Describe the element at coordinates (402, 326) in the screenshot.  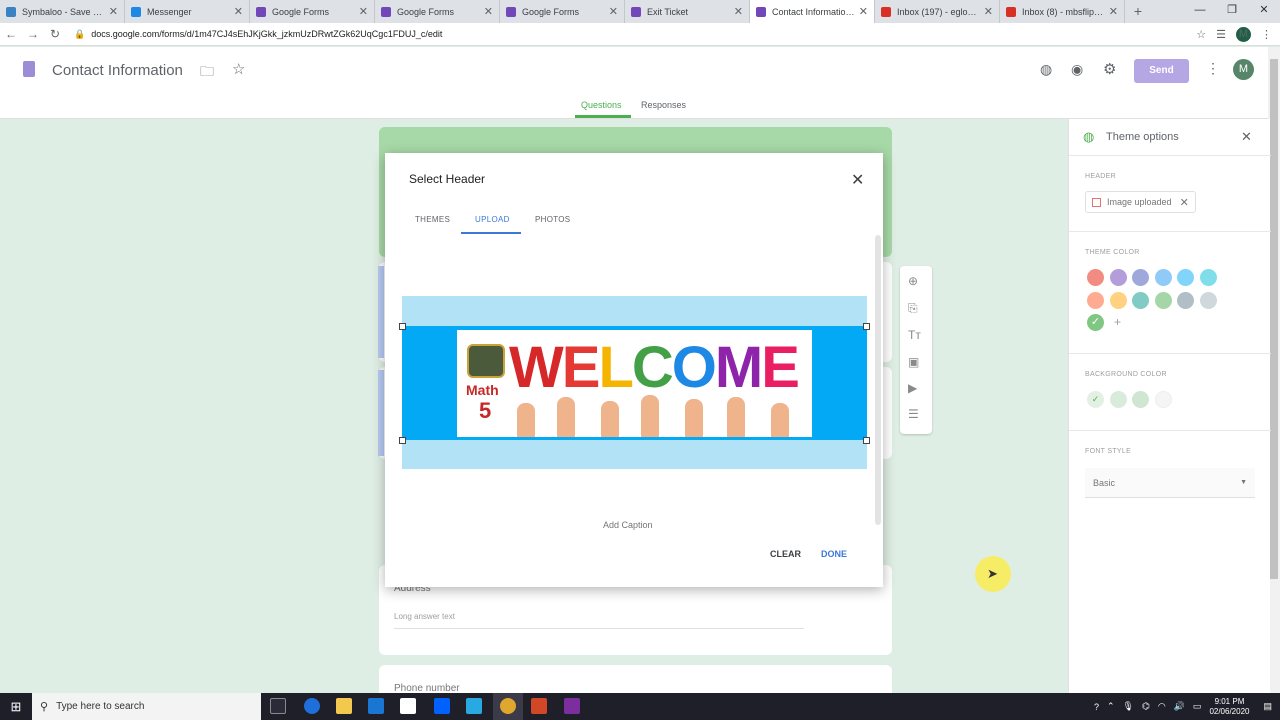
I see `crop-handle-top-left` at that location.